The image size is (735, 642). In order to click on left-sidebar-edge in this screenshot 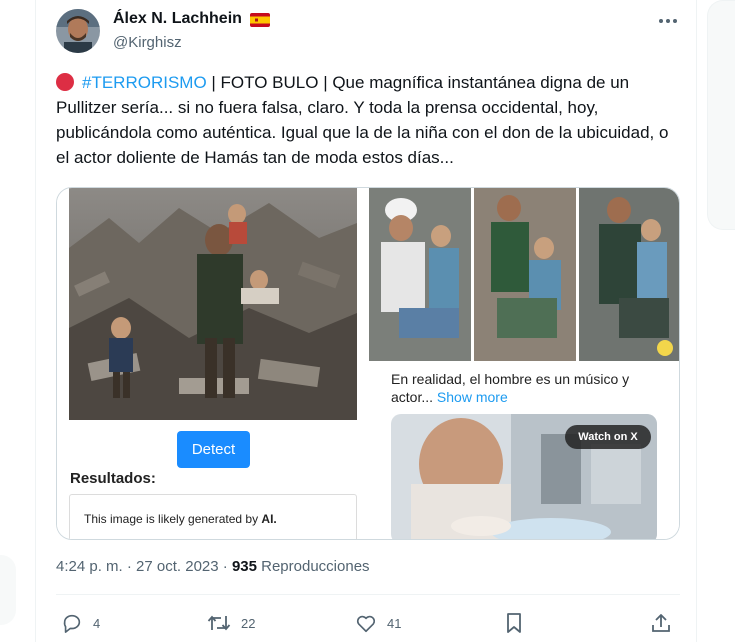, I will do `click(18, 321)`.